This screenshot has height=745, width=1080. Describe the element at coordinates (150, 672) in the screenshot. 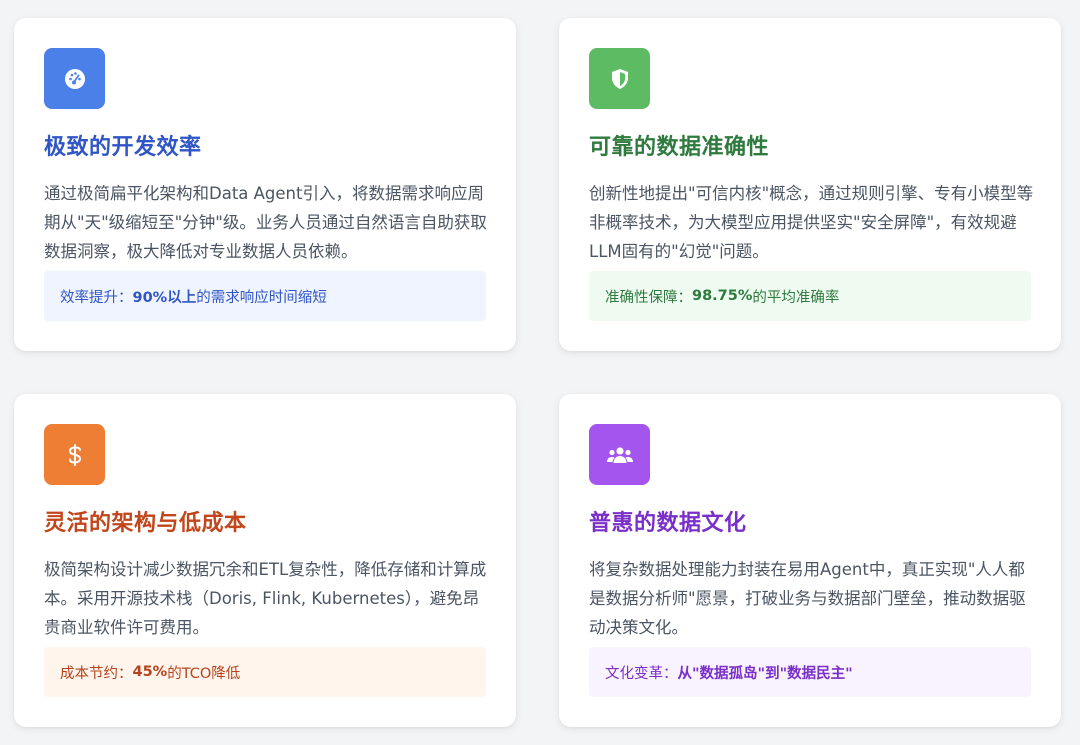

I see `highlight-value: 45%` at that location.